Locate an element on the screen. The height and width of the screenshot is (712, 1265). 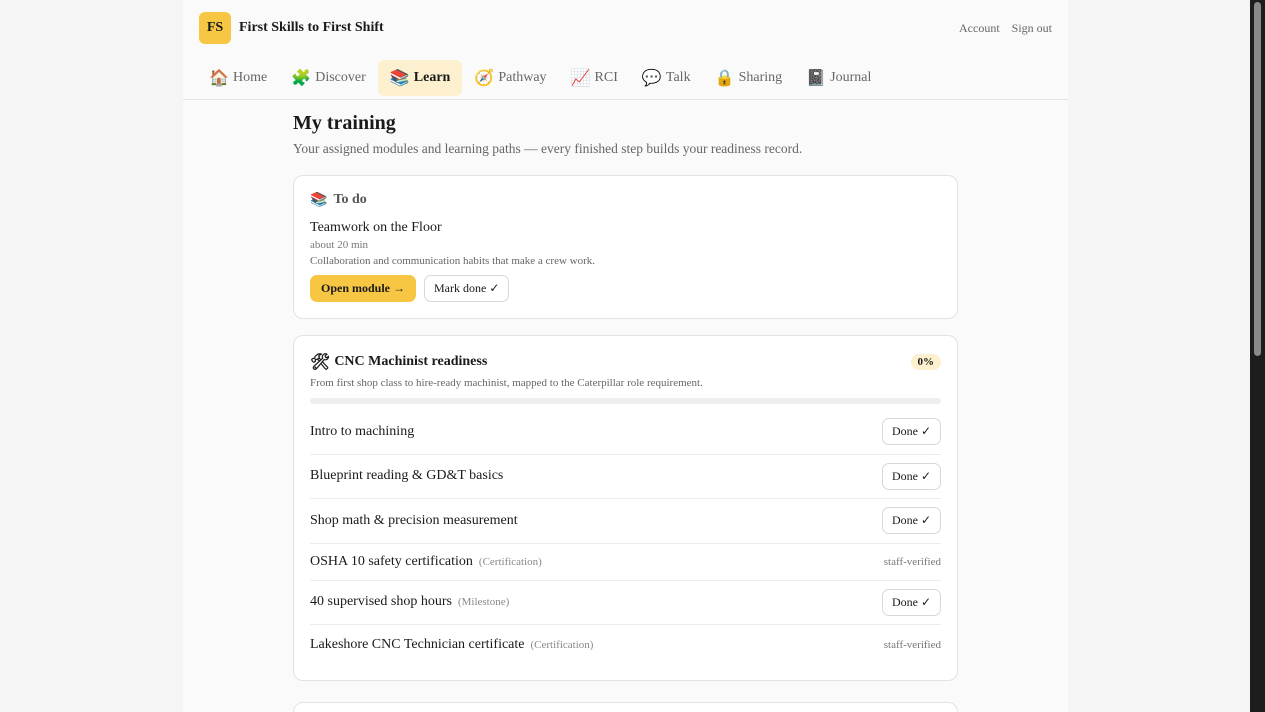
account-link: Account is located at coordinates (979, 28).